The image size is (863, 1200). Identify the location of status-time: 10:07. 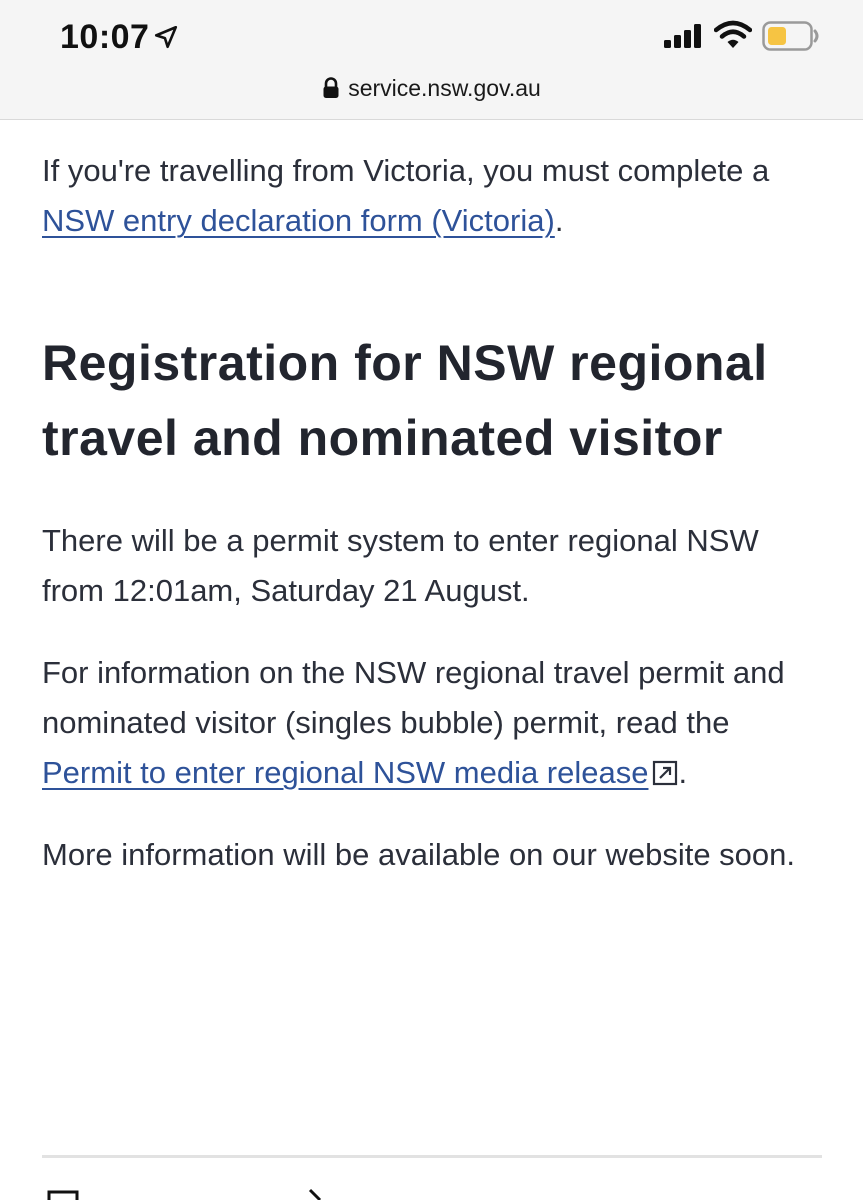
(105, 37).